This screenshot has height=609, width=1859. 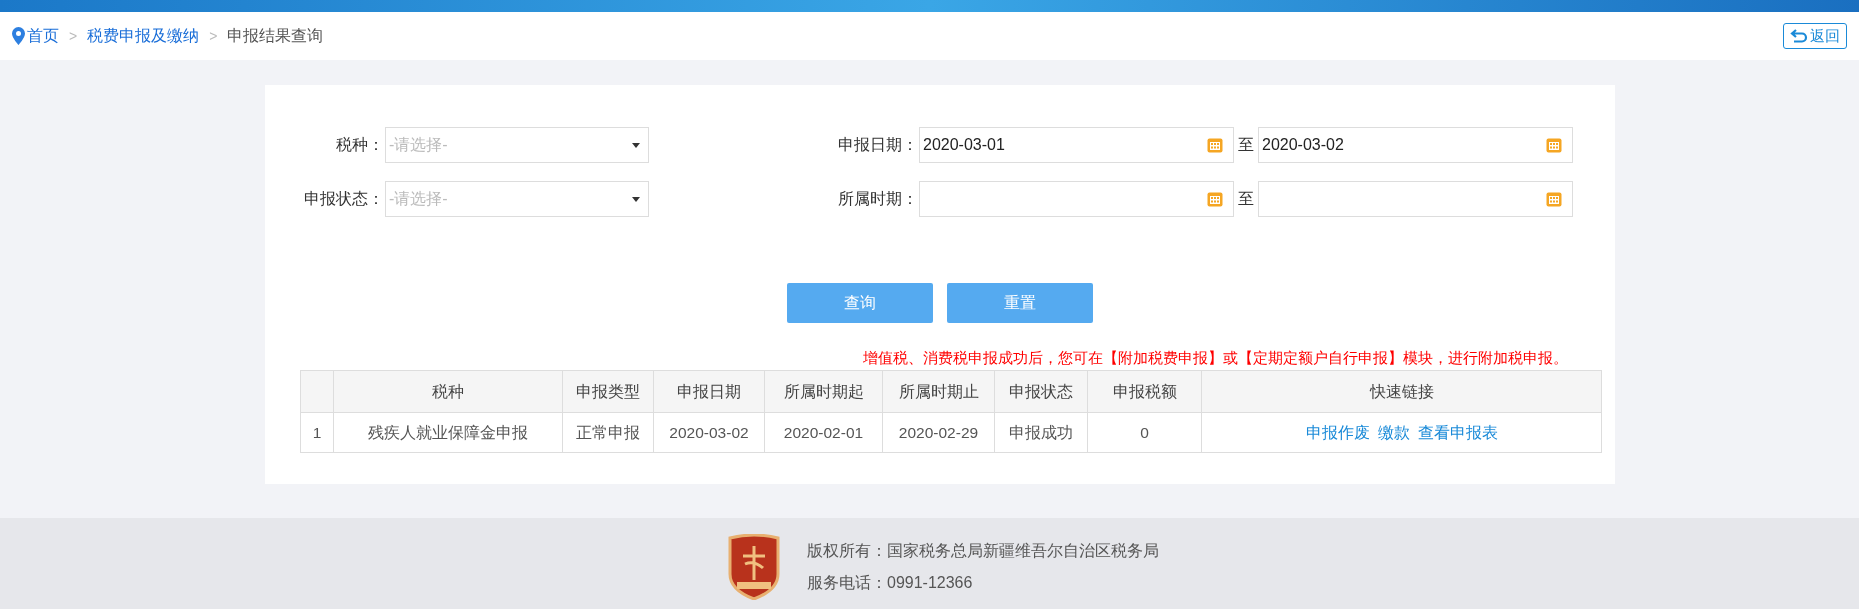 I want to click on table-cell: 残疾人就业保障金申报, so click(x=448, y=432).